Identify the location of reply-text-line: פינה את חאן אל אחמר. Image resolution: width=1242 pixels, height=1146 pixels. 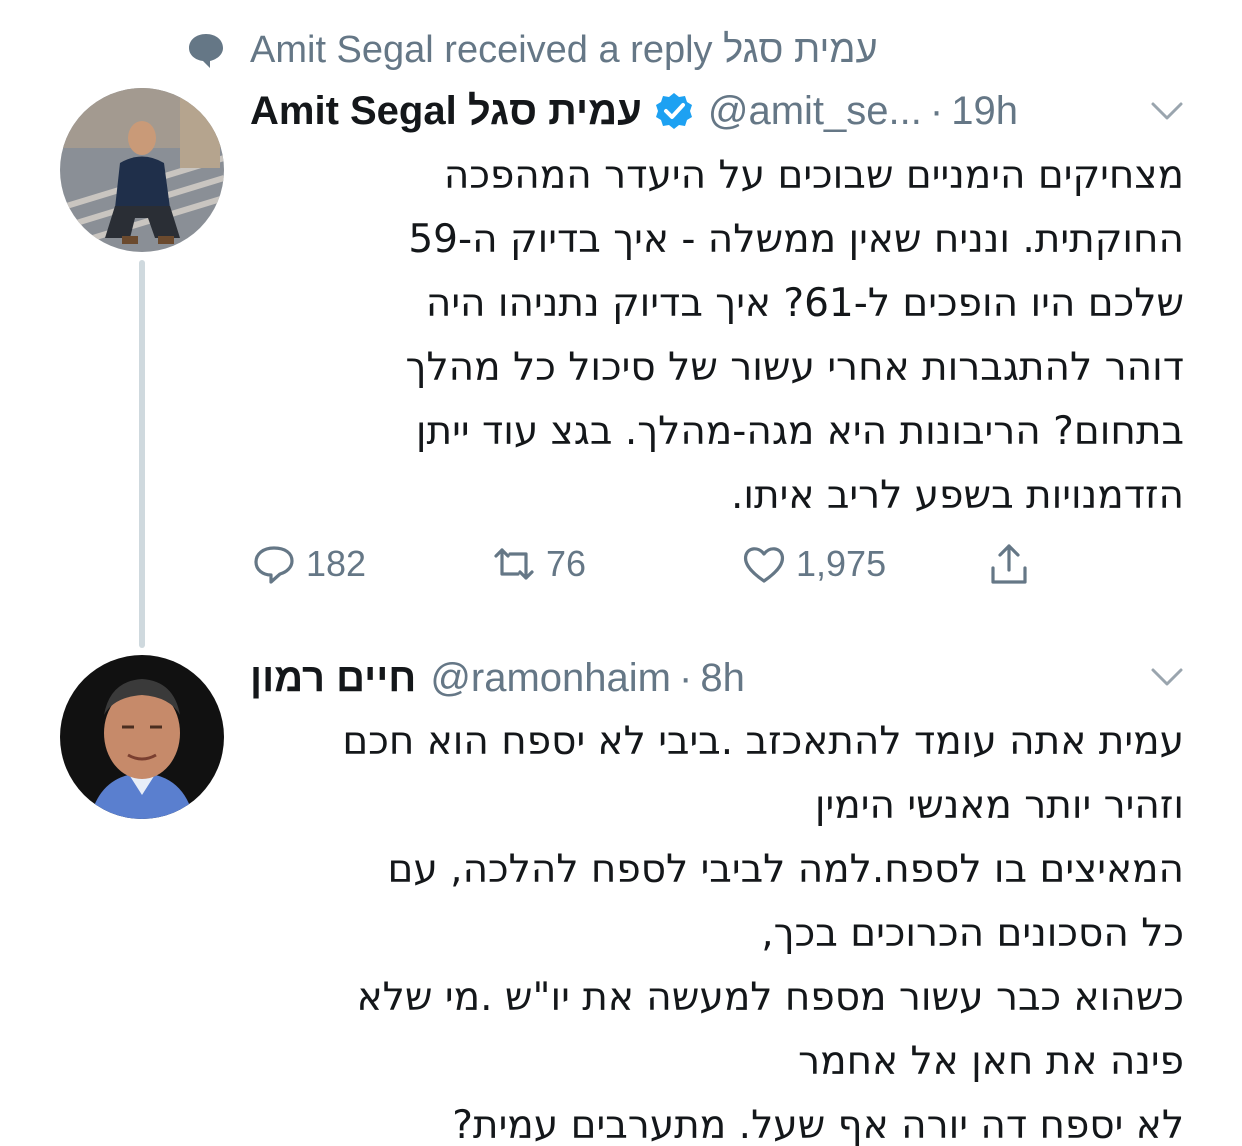
(991, 1061).